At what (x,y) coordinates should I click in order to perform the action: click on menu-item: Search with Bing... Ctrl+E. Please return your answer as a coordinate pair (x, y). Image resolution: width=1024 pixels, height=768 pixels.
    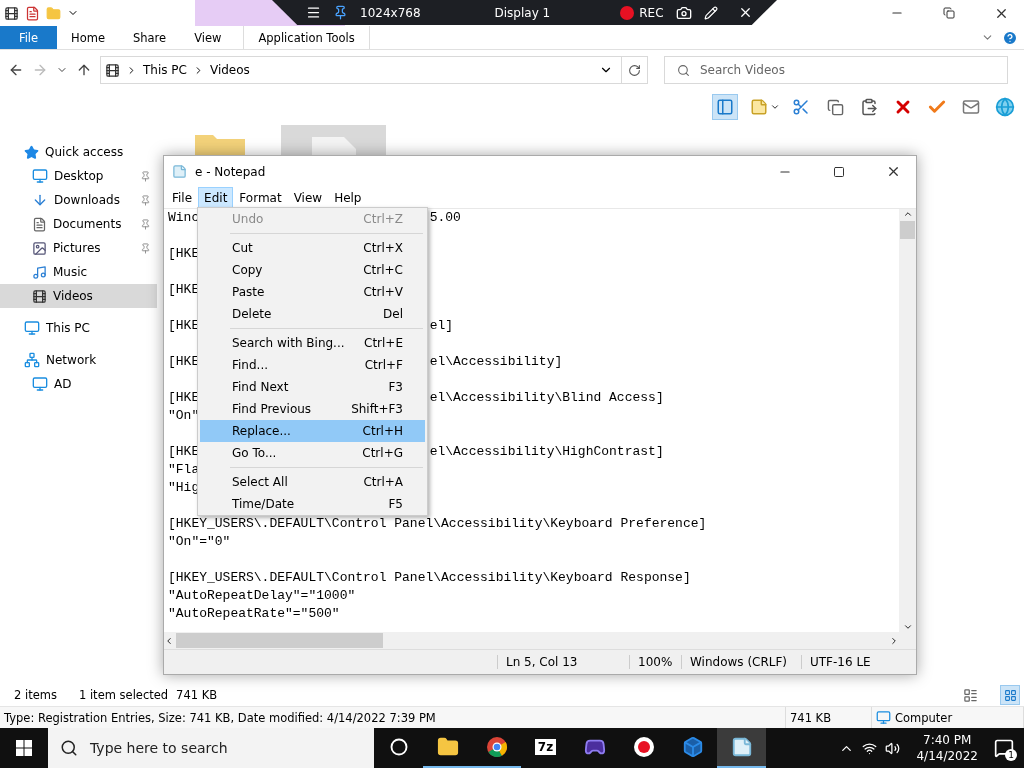
    Looking at the image, I should click on (312, 343).